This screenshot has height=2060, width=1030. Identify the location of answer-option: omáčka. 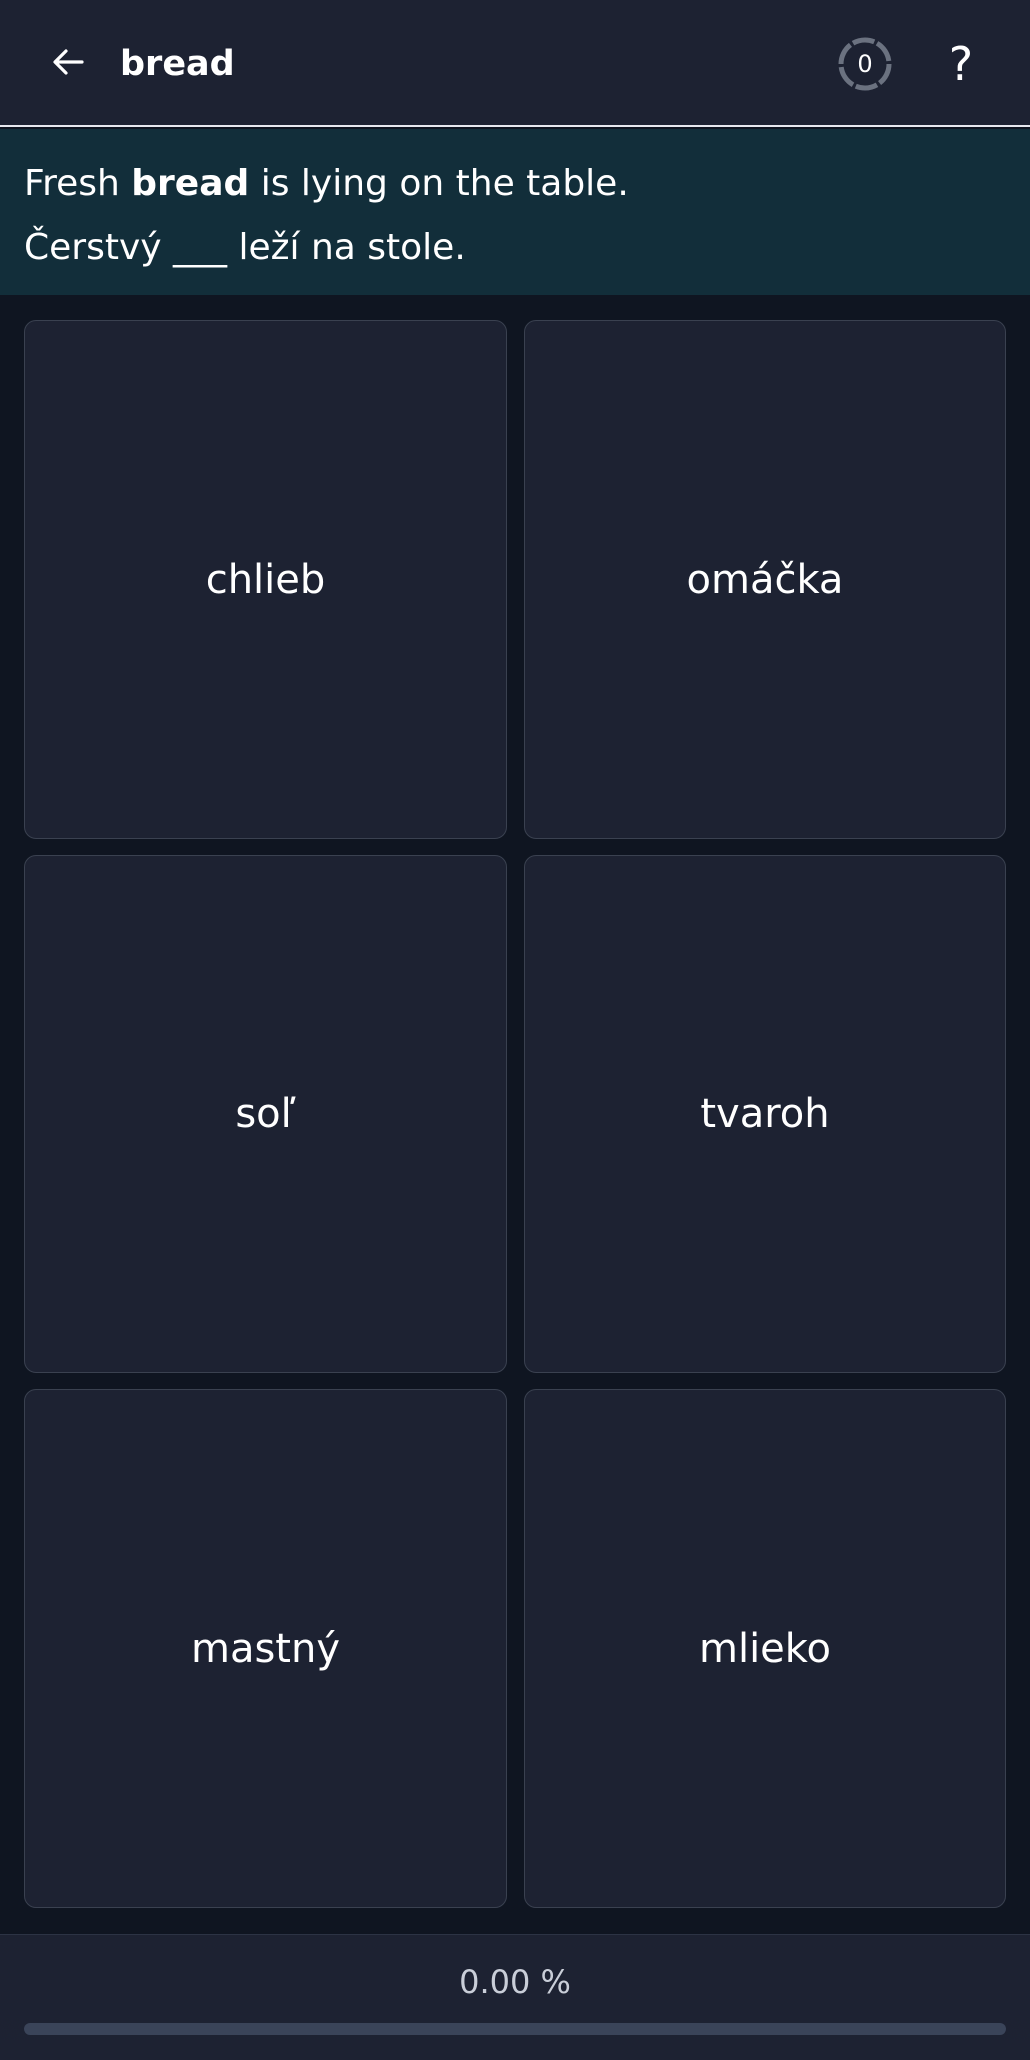
(765, 579).